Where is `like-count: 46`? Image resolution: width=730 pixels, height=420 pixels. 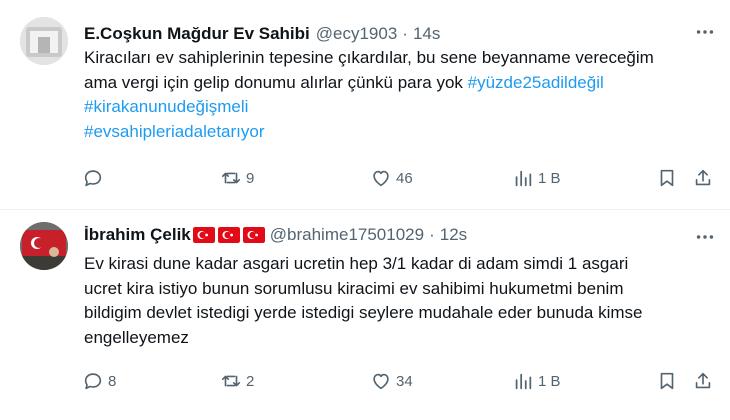
like-count: 46 is located at coordinates (404, 178).